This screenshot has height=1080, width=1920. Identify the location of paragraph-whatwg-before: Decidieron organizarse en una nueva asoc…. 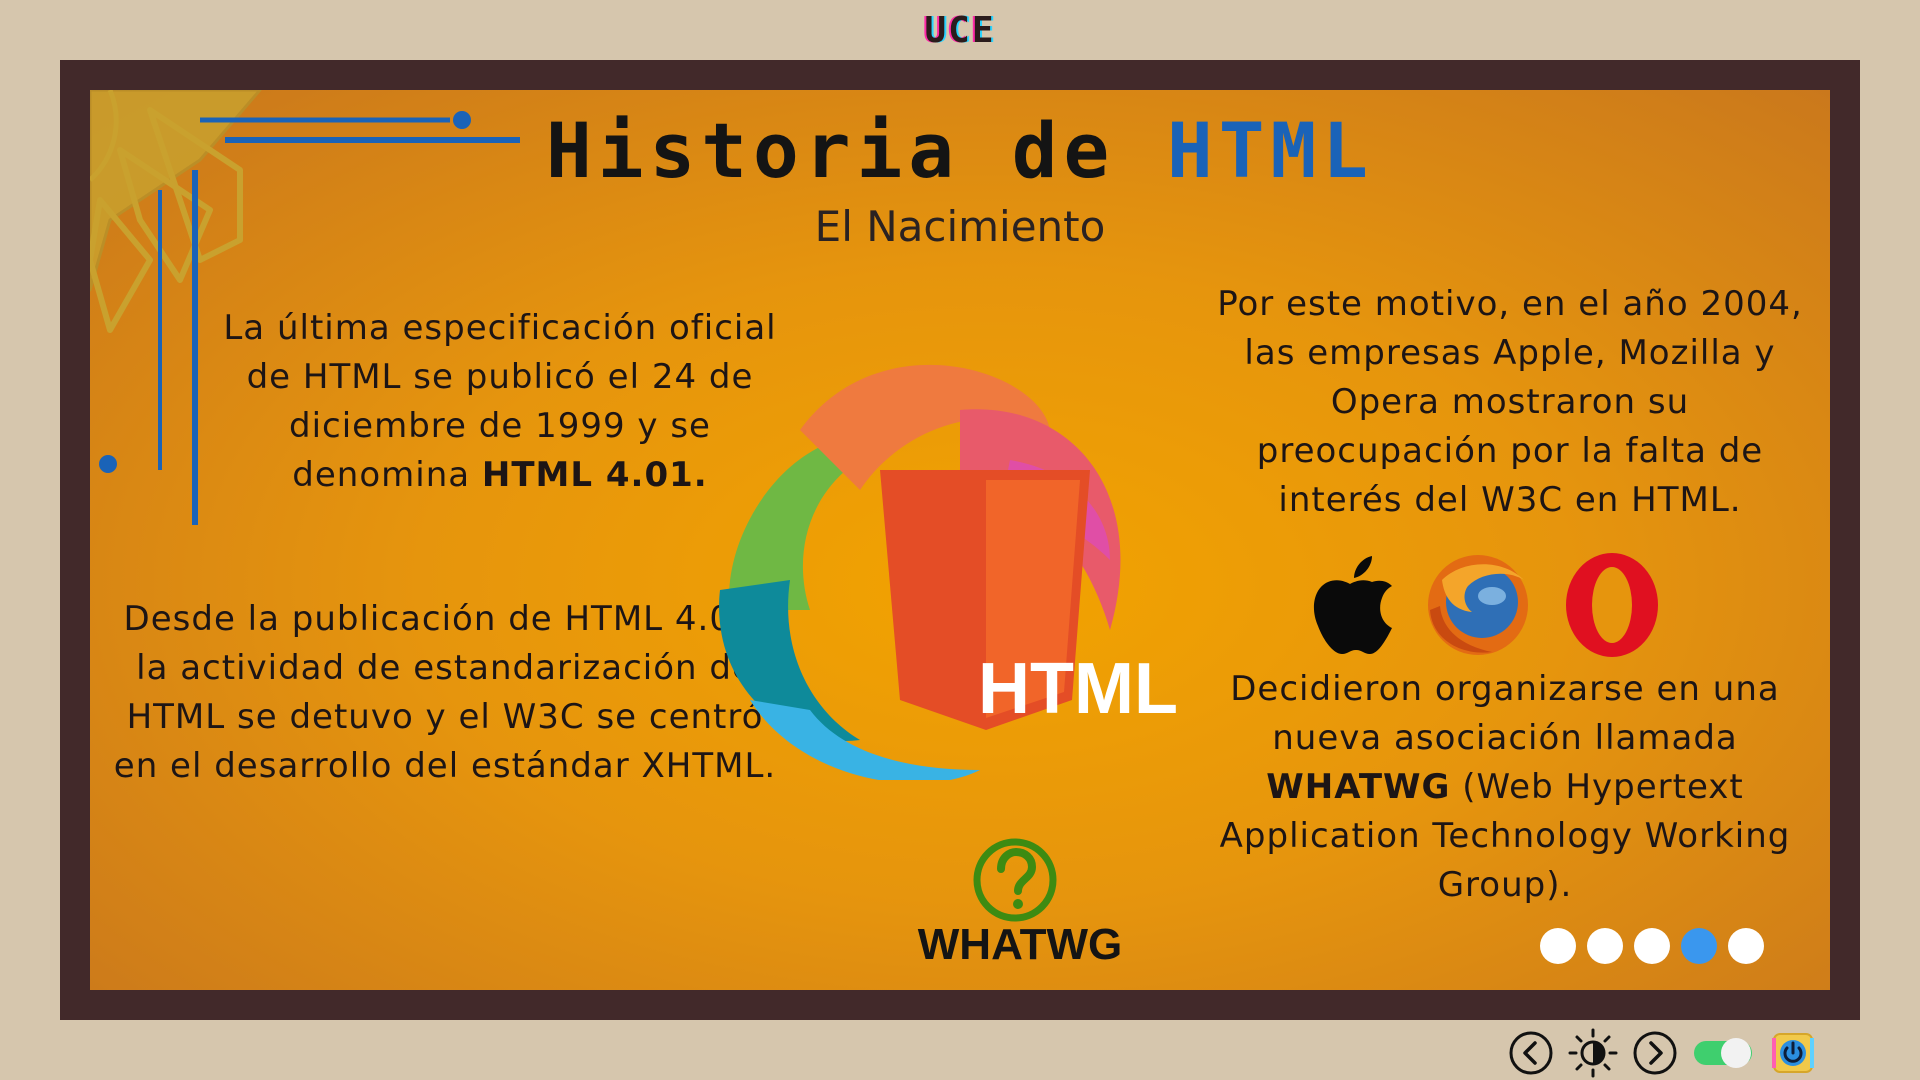
(1505, 713).